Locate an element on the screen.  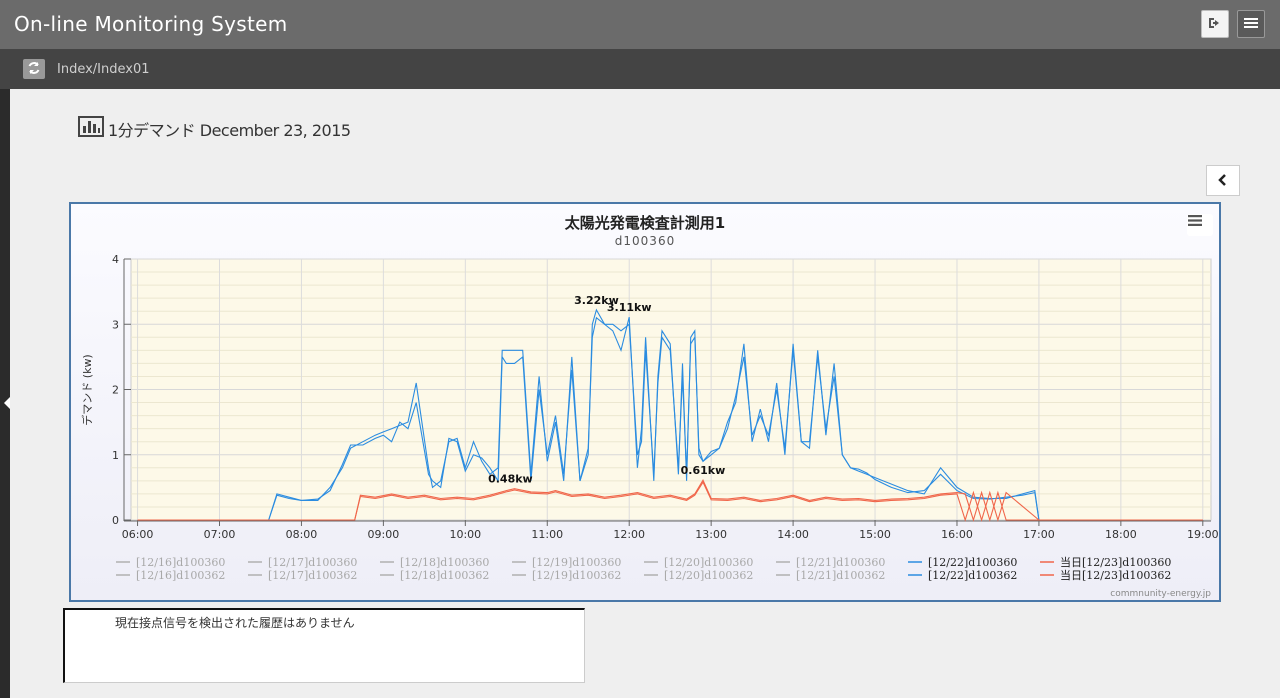
y-axis-label: デマンド (kw) is located at coordinates (87, 389).